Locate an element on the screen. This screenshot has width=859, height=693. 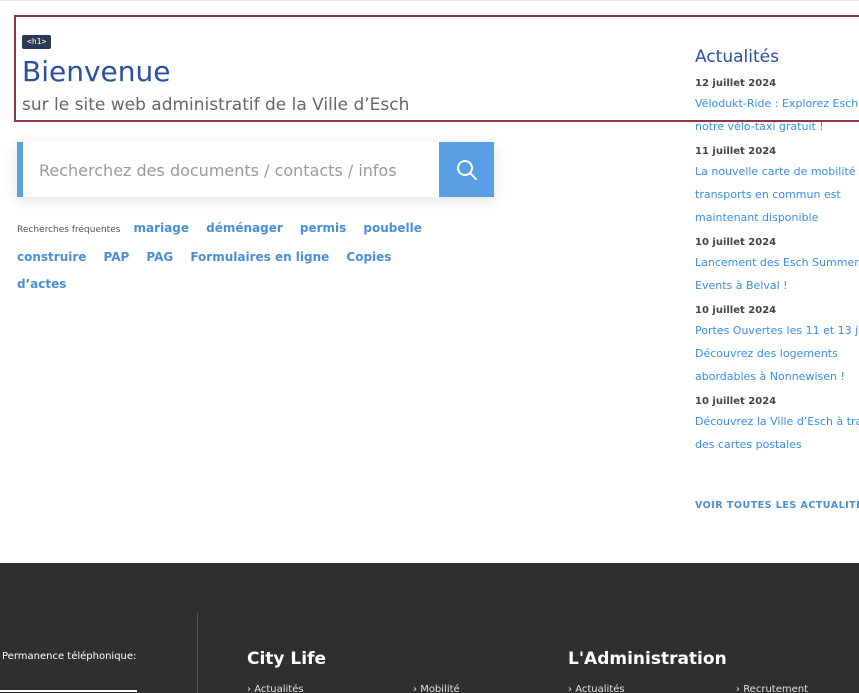
frequent-link-pag: PAG is located at coordinates (159, 257).